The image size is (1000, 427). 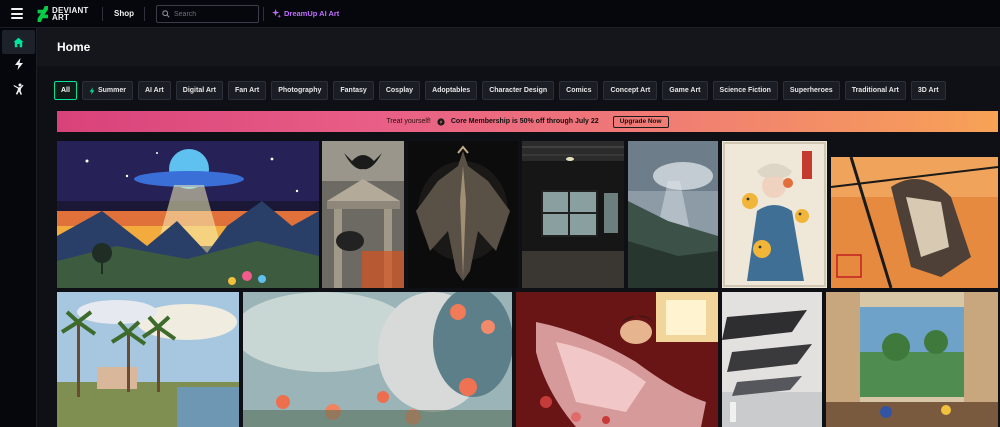 I want to click on gallery-item-misty-valley, so click(x=673, y=214).